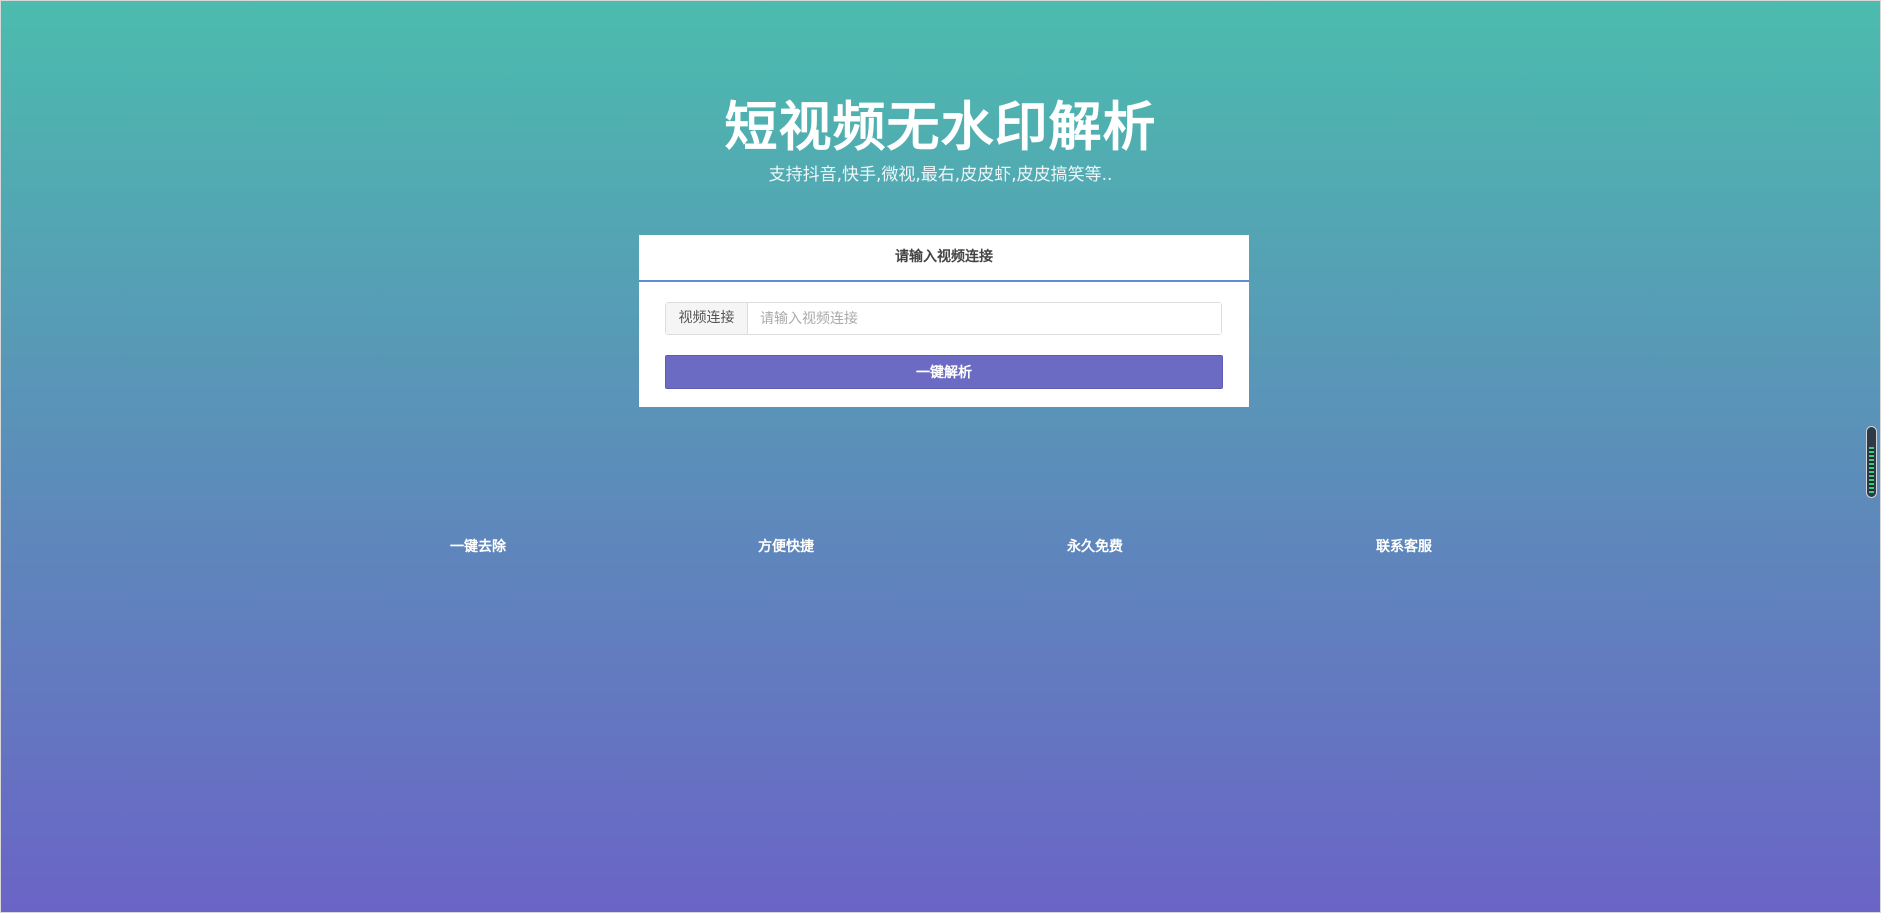 This screenshot has width=1881, height=913. What do you see at coordinates (940, 175) in the screenshot?
I see `page-subtitle: 支持抖音,快手,微视,最右,皮皮虾,皮皮搞笑等..` at bounding box center [940, 175].